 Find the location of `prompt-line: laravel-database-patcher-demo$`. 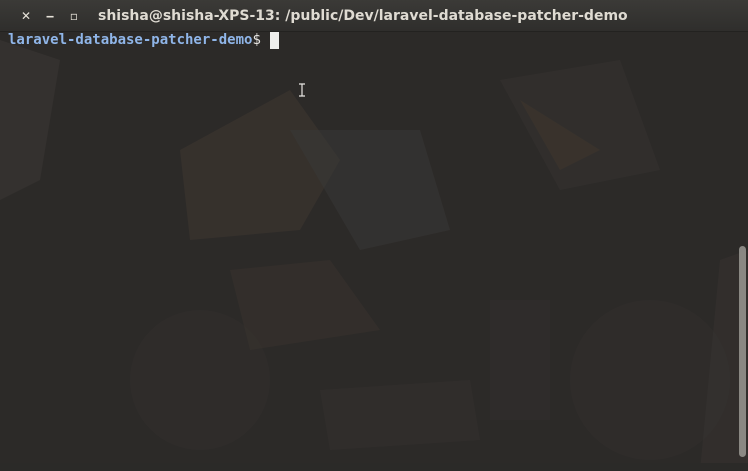

prompt-line: laravel-database-patcher-demo$ is located at coordinates (143, 40).